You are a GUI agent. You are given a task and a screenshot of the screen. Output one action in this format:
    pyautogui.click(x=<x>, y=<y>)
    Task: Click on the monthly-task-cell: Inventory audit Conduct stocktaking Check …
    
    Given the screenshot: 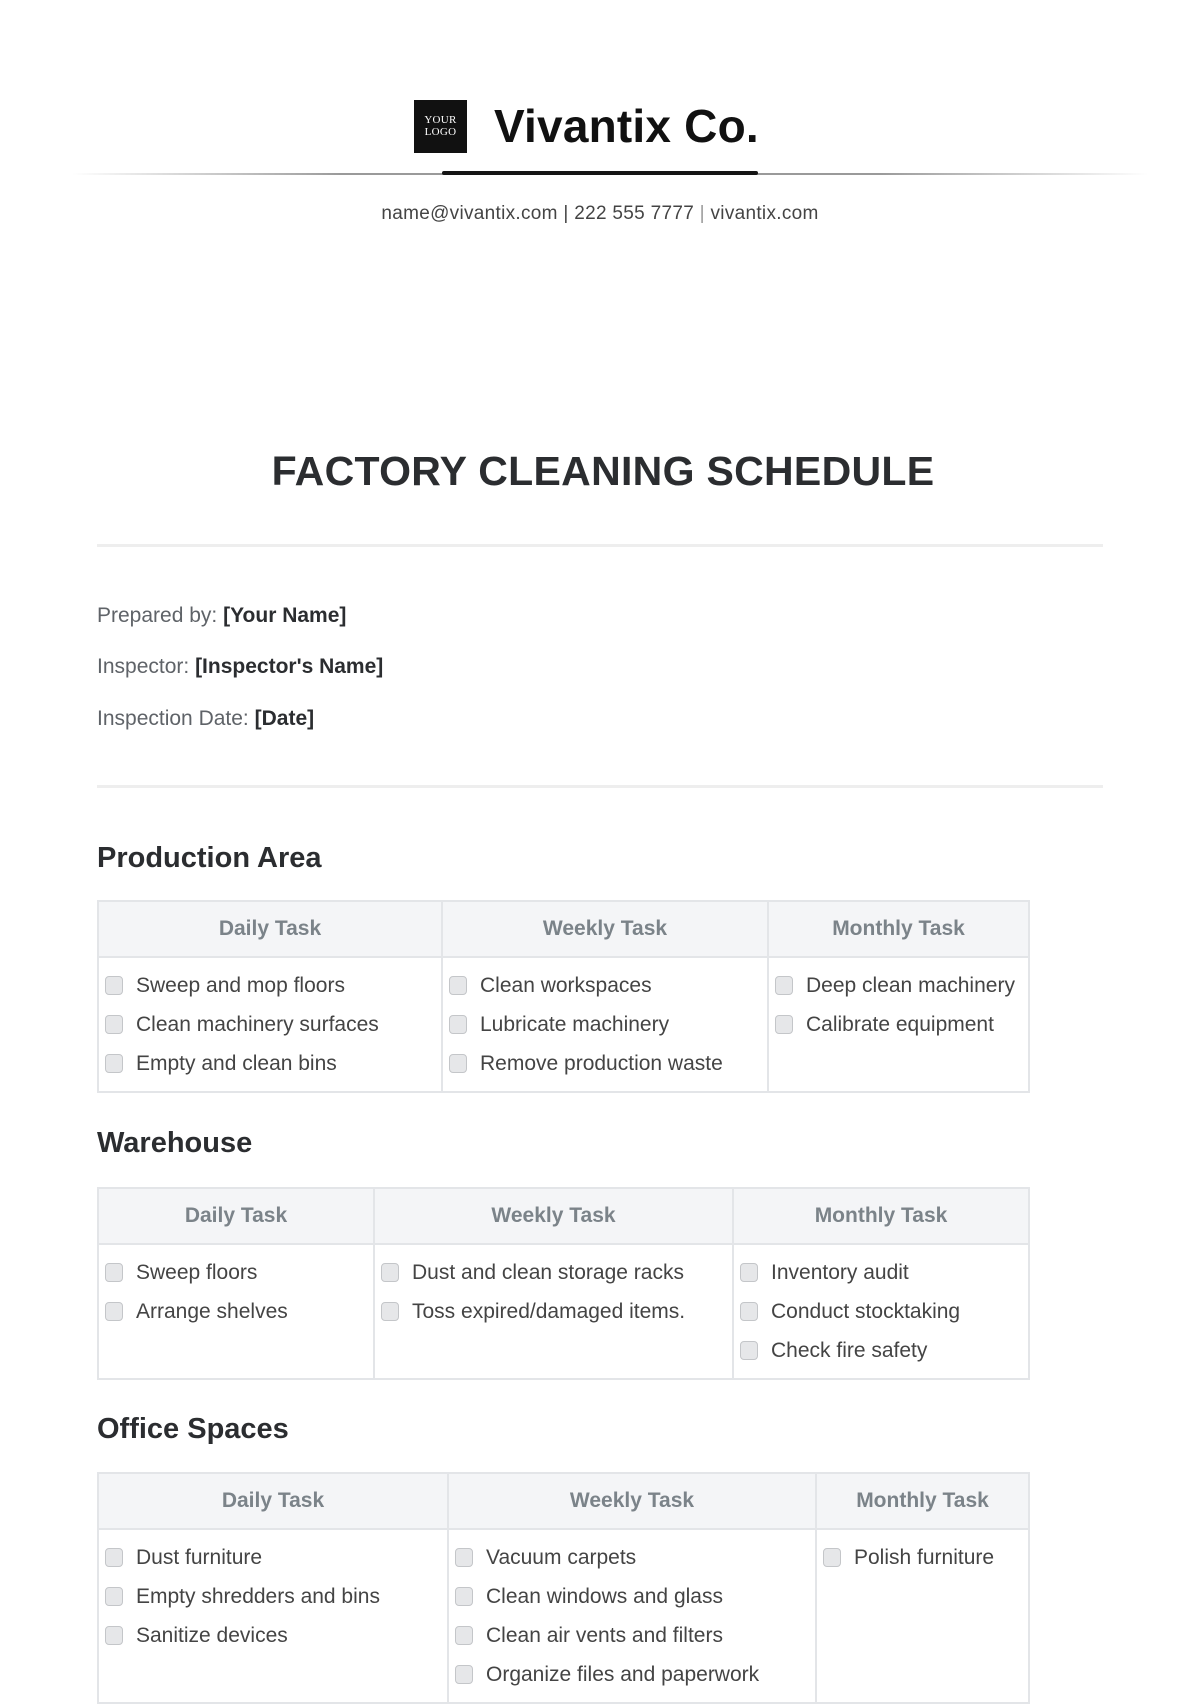 What is the action you would take?
    pyautogui.click(x=881, y=1311)
    